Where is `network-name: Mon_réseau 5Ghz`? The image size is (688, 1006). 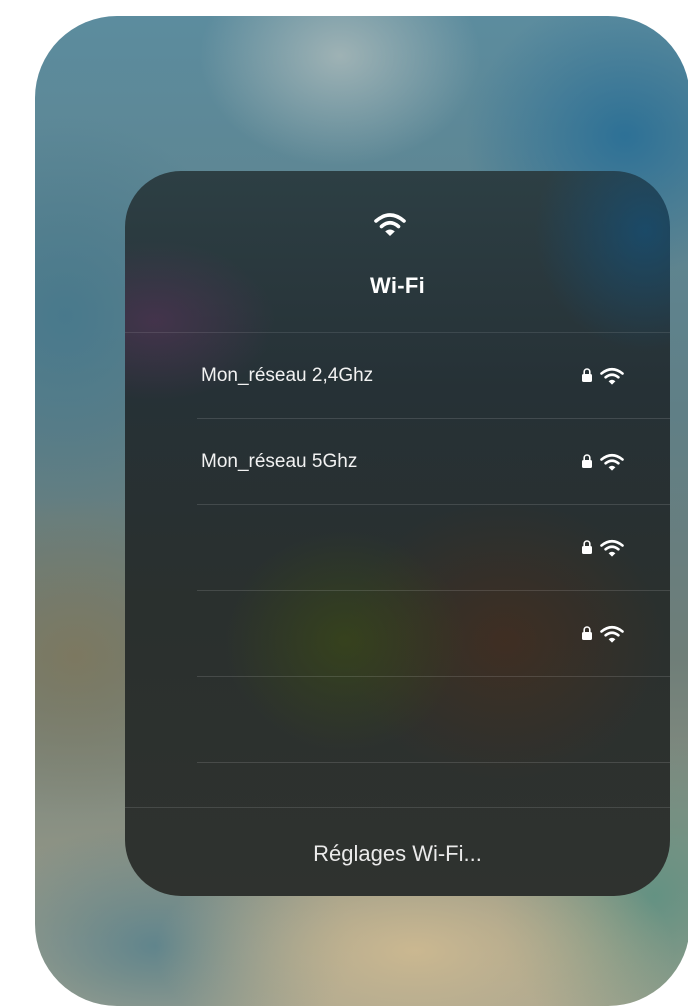 network-name: Mon_réseau 5Ghz is located at coordinates (279, 461).